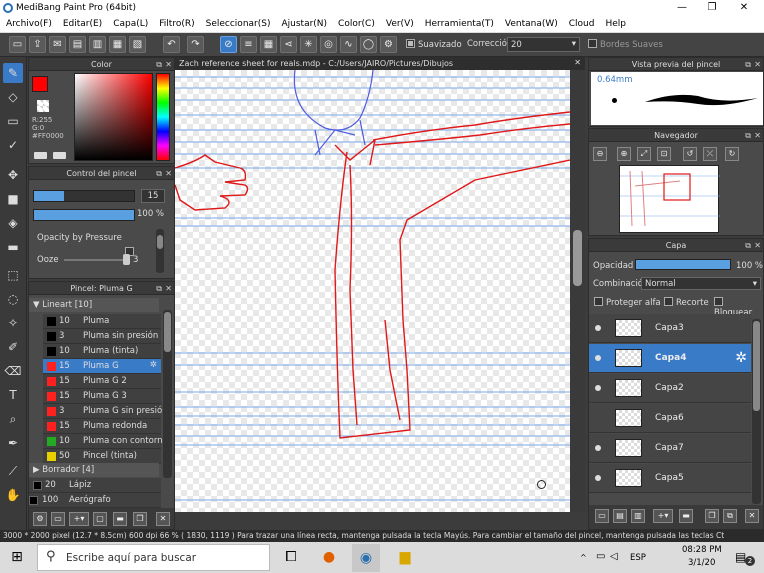 Image resolution: width=764 pixels, height=573 pixels. What do you see at coordinates (17, 557) in the screenshot?
I see `windows-start-icon: ⊞` at bounding box center [17, 557].